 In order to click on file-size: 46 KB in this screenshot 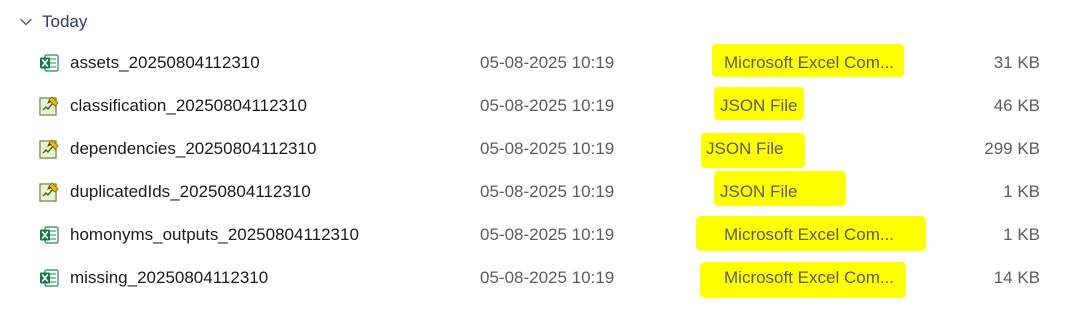, I will do `click(1016, 105)`.